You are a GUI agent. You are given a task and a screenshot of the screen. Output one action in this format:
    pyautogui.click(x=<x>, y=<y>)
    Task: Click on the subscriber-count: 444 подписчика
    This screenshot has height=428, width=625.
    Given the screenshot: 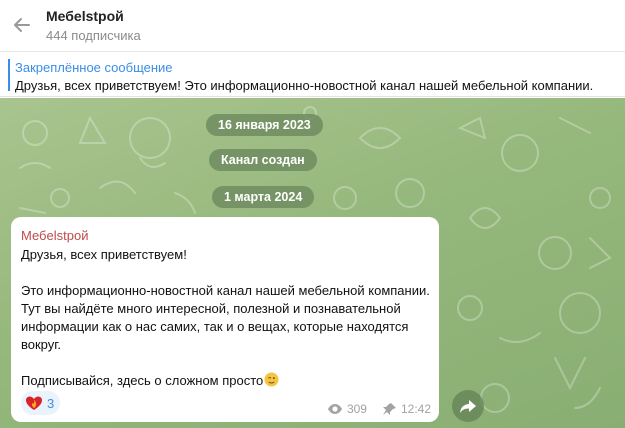 What is the action you would take?
    pyautogui.click(x=93, y=35)
    